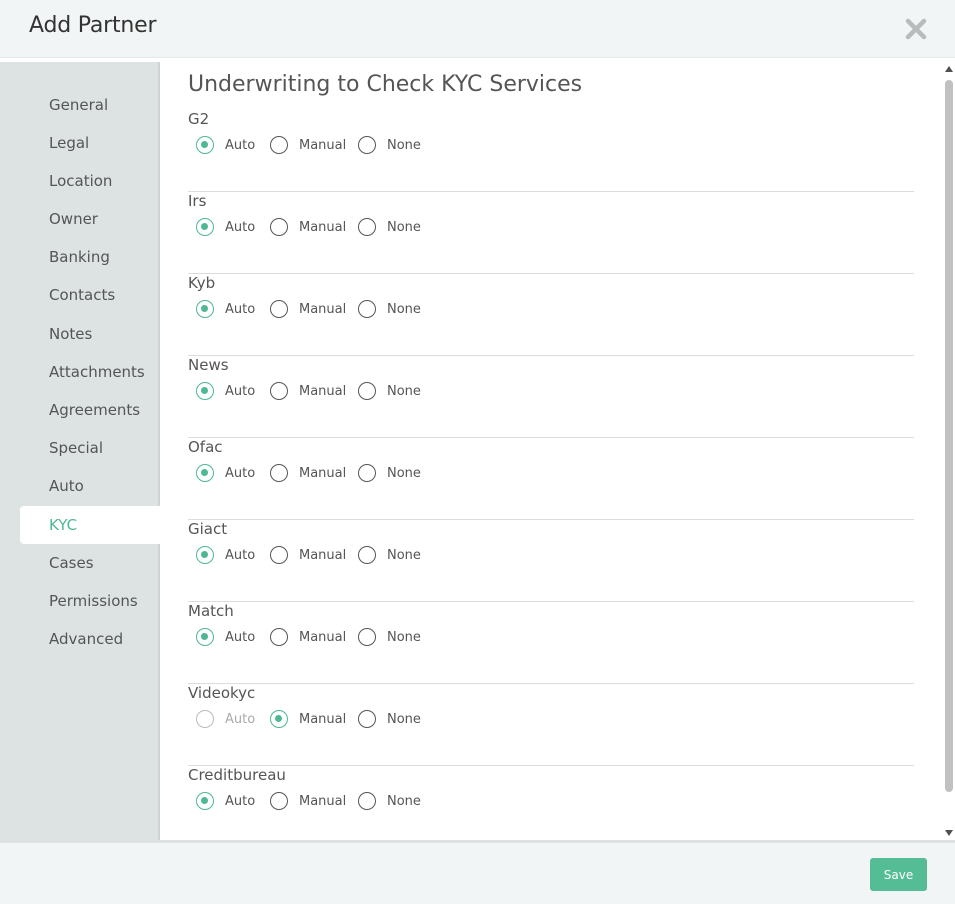 This screenshot has height=904, width=955. What do you see at coordinates (551, 803) in the screenshot?
I see `kyc-service-row: Creditbureau Auto Manual None` at bounding box center [551, 803].